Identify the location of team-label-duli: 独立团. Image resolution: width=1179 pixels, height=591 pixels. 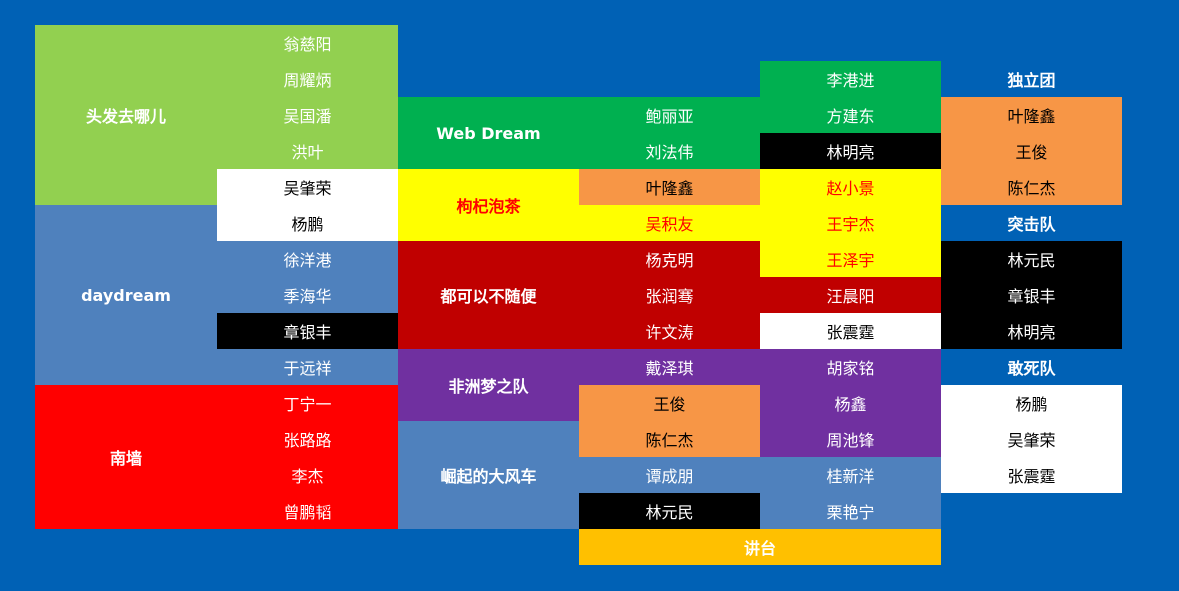
(1031, 79).